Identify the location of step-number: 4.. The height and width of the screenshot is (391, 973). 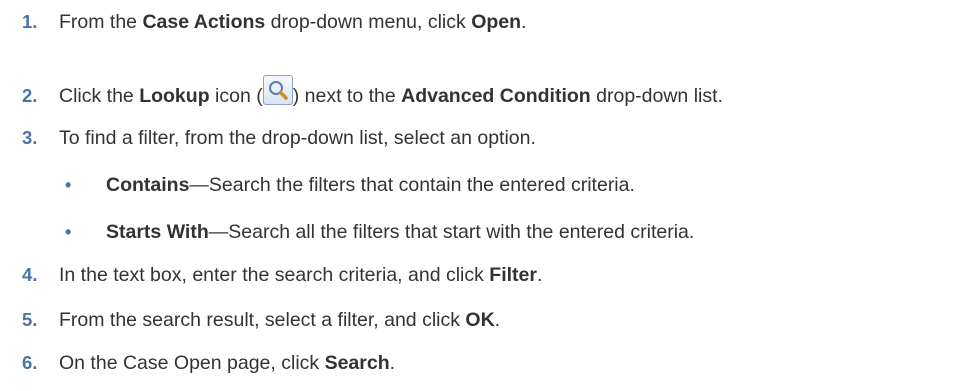
(30, 274).